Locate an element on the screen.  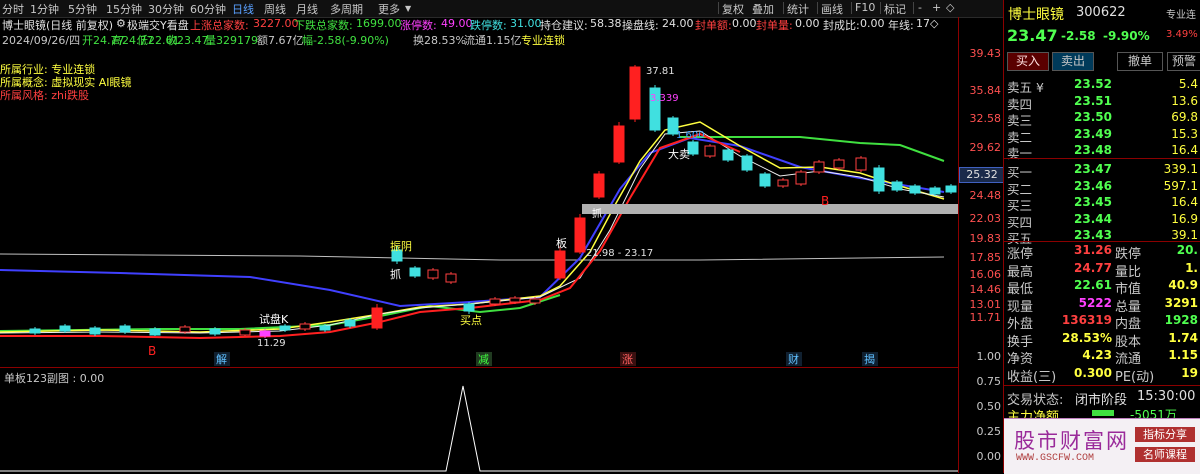
current-price: 23.47 is located at coordinates (1032, 35).